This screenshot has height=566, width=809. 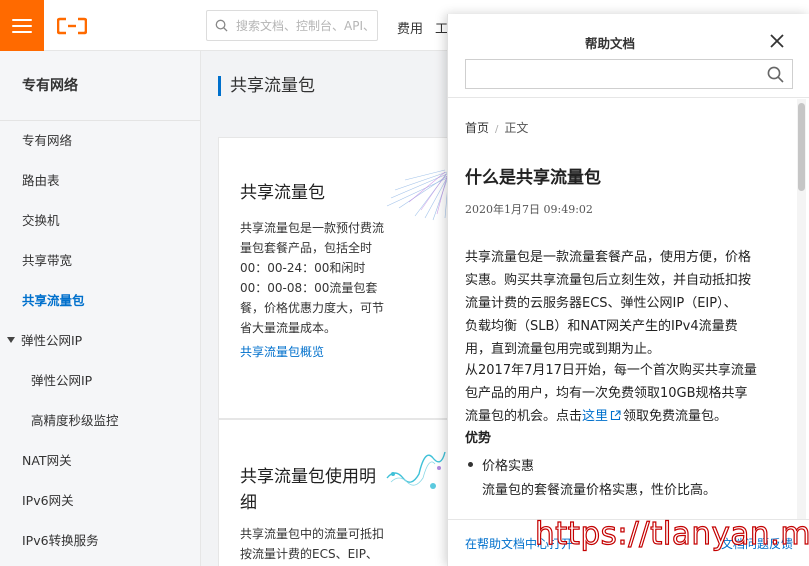 What do you see at coordinates (516, 128) in the screenshot?
I see `breadcrumb-current: 正文` at bounding box center [516, 128].